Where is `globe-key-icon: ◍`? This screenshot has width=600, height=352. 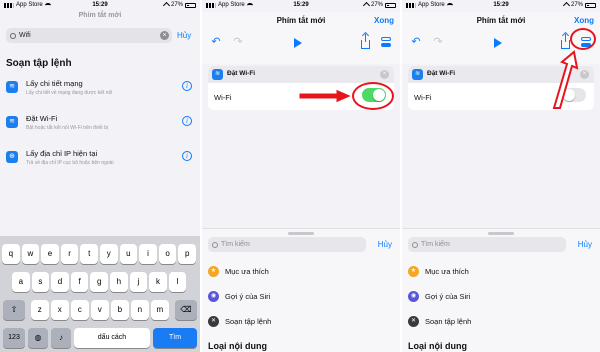
globe-key-icon: ◍ is located at coordinates (38, 338).